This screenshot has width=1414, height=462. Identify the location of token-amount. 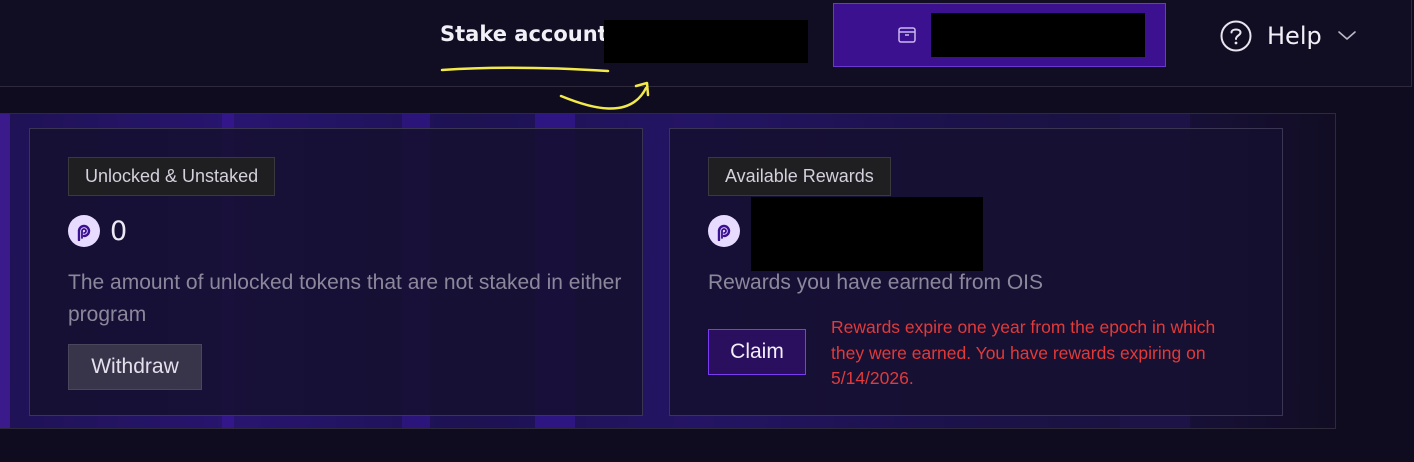
(724, 231).